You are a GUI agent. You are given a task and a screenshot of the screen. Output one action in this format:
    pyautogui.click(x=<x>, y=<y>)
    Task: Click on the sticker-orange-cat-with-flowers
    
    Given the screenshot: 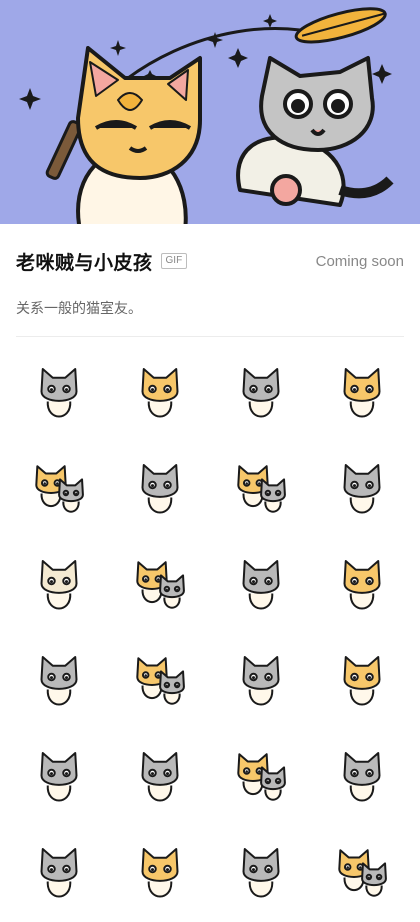 What is the action you would take?
    pyautogui.click(x=159, y=395)
    